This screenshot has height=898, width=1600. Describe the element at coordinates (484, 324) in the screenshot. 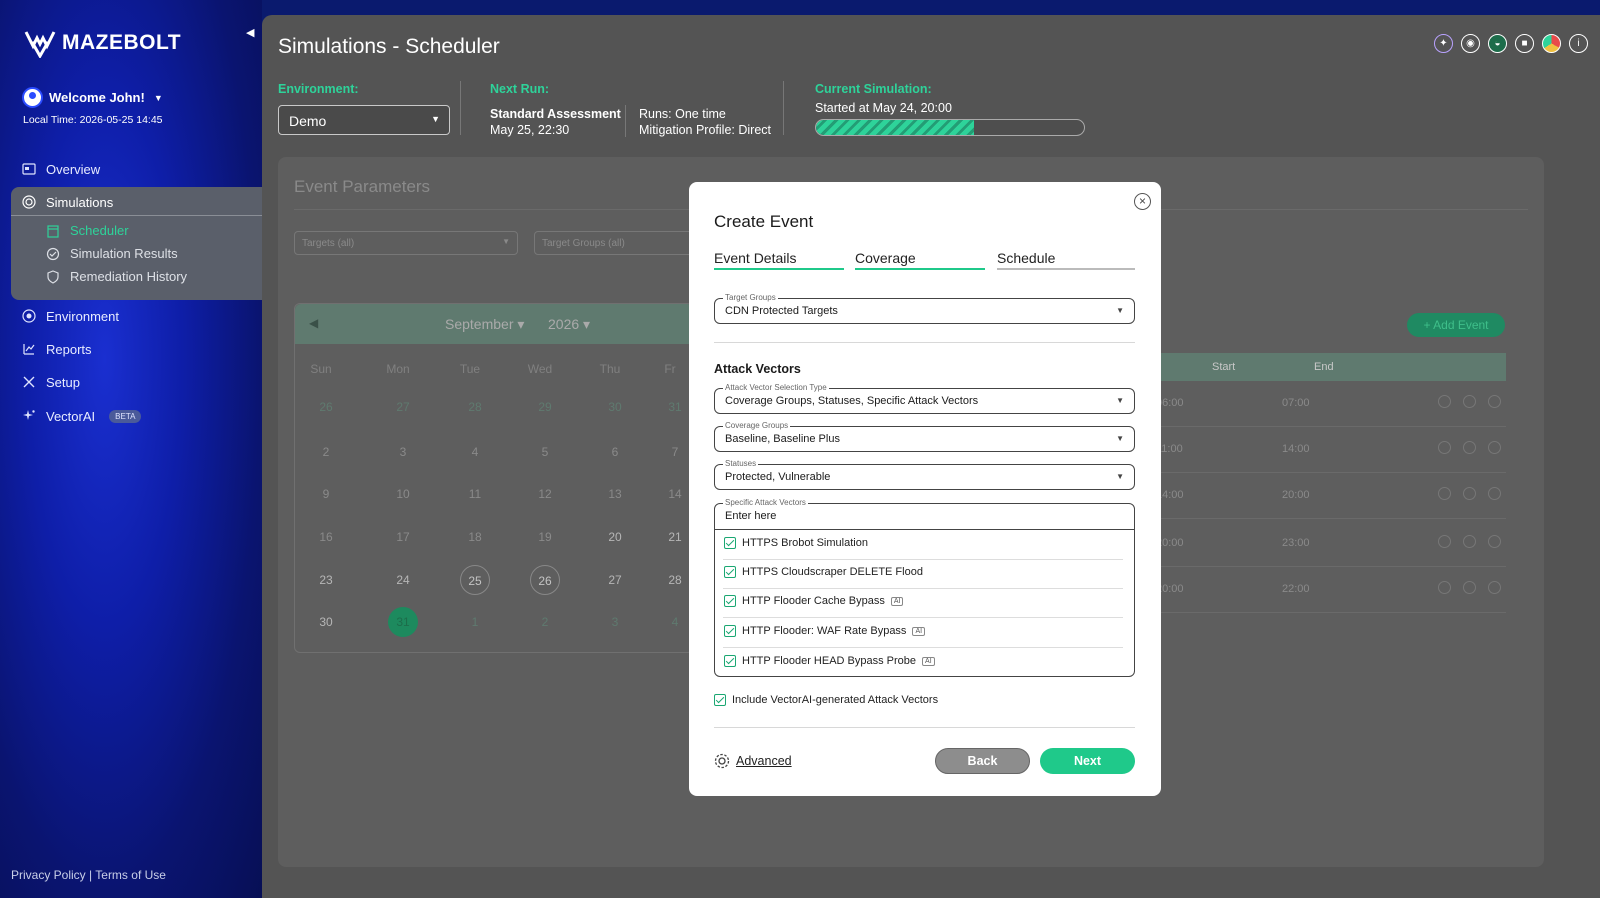

I see `calendar-month: September ▾` at that location.